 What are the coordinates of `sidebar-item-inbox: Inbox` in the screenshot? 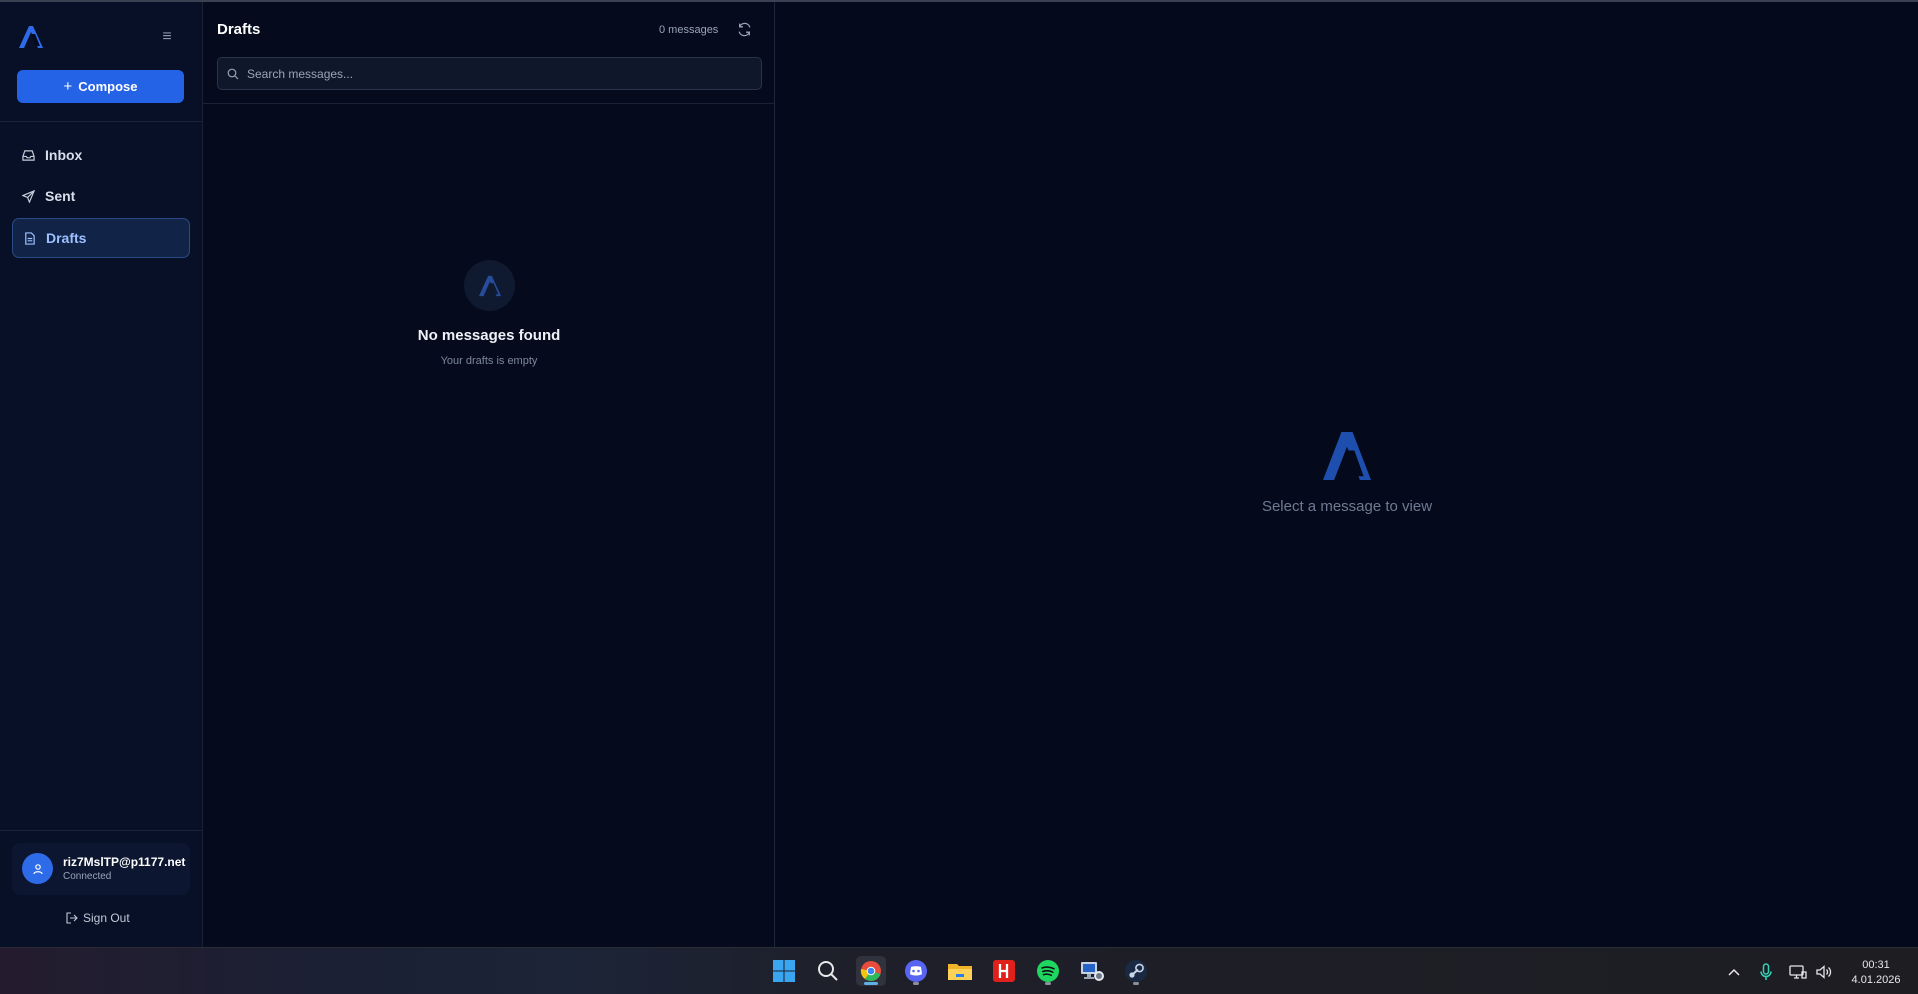 It's located at (101, 155).